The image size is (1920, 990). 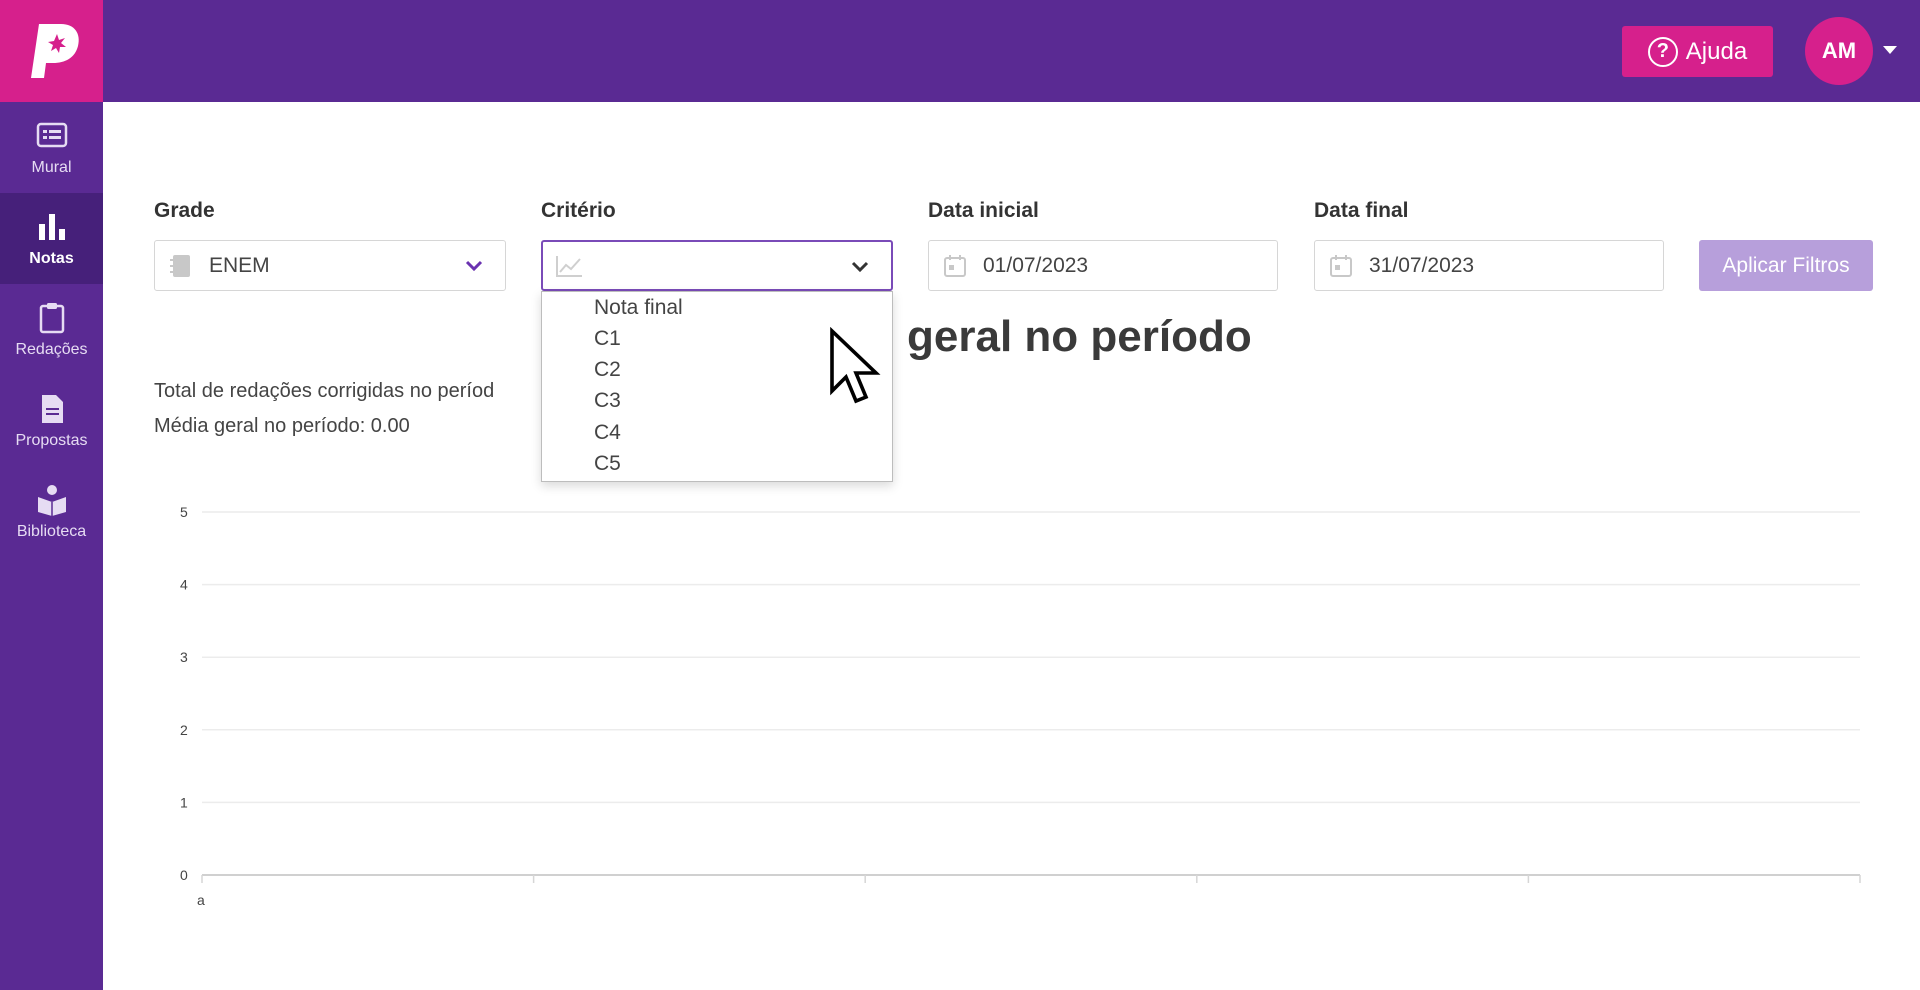 I want to click on data-inicial-input: 01/07/2023, so click(x=1103, y=265).